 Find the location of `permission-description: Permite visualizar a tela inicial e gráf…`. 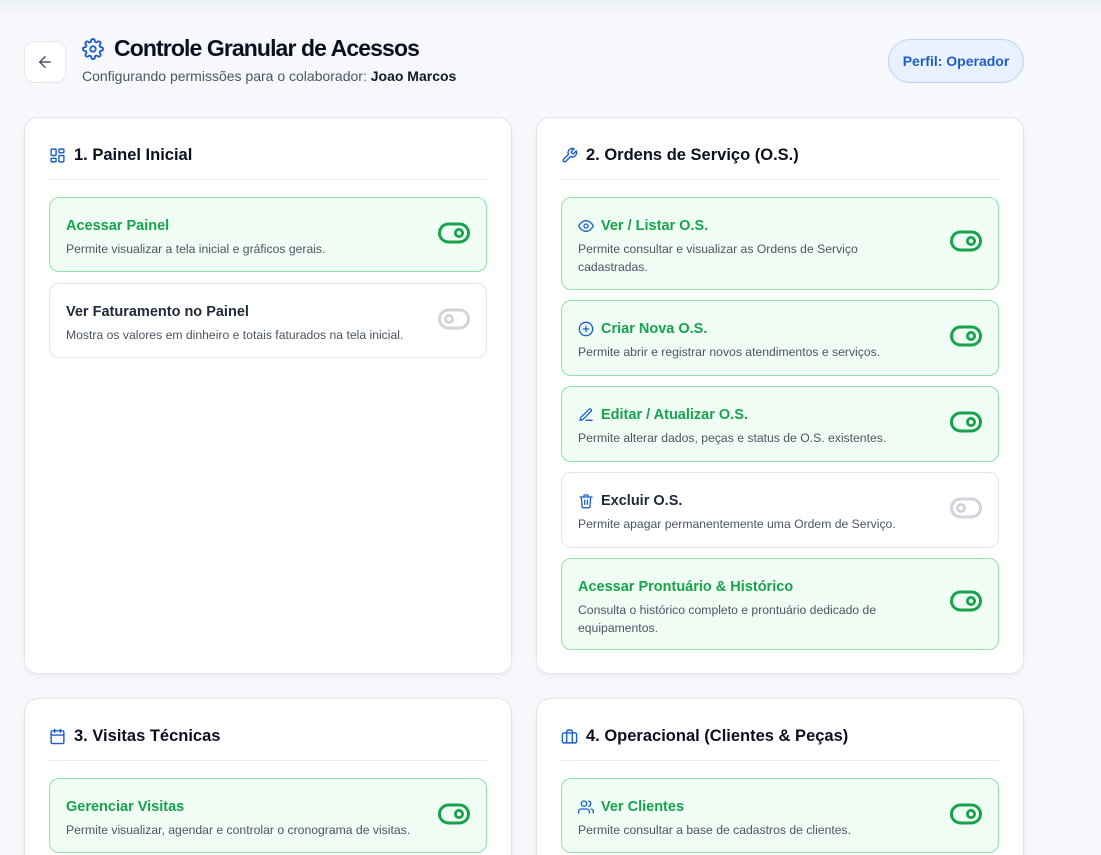

permission-description: Permite visualizar a tela inicial e gráf… is located at coordinates (196, 249).